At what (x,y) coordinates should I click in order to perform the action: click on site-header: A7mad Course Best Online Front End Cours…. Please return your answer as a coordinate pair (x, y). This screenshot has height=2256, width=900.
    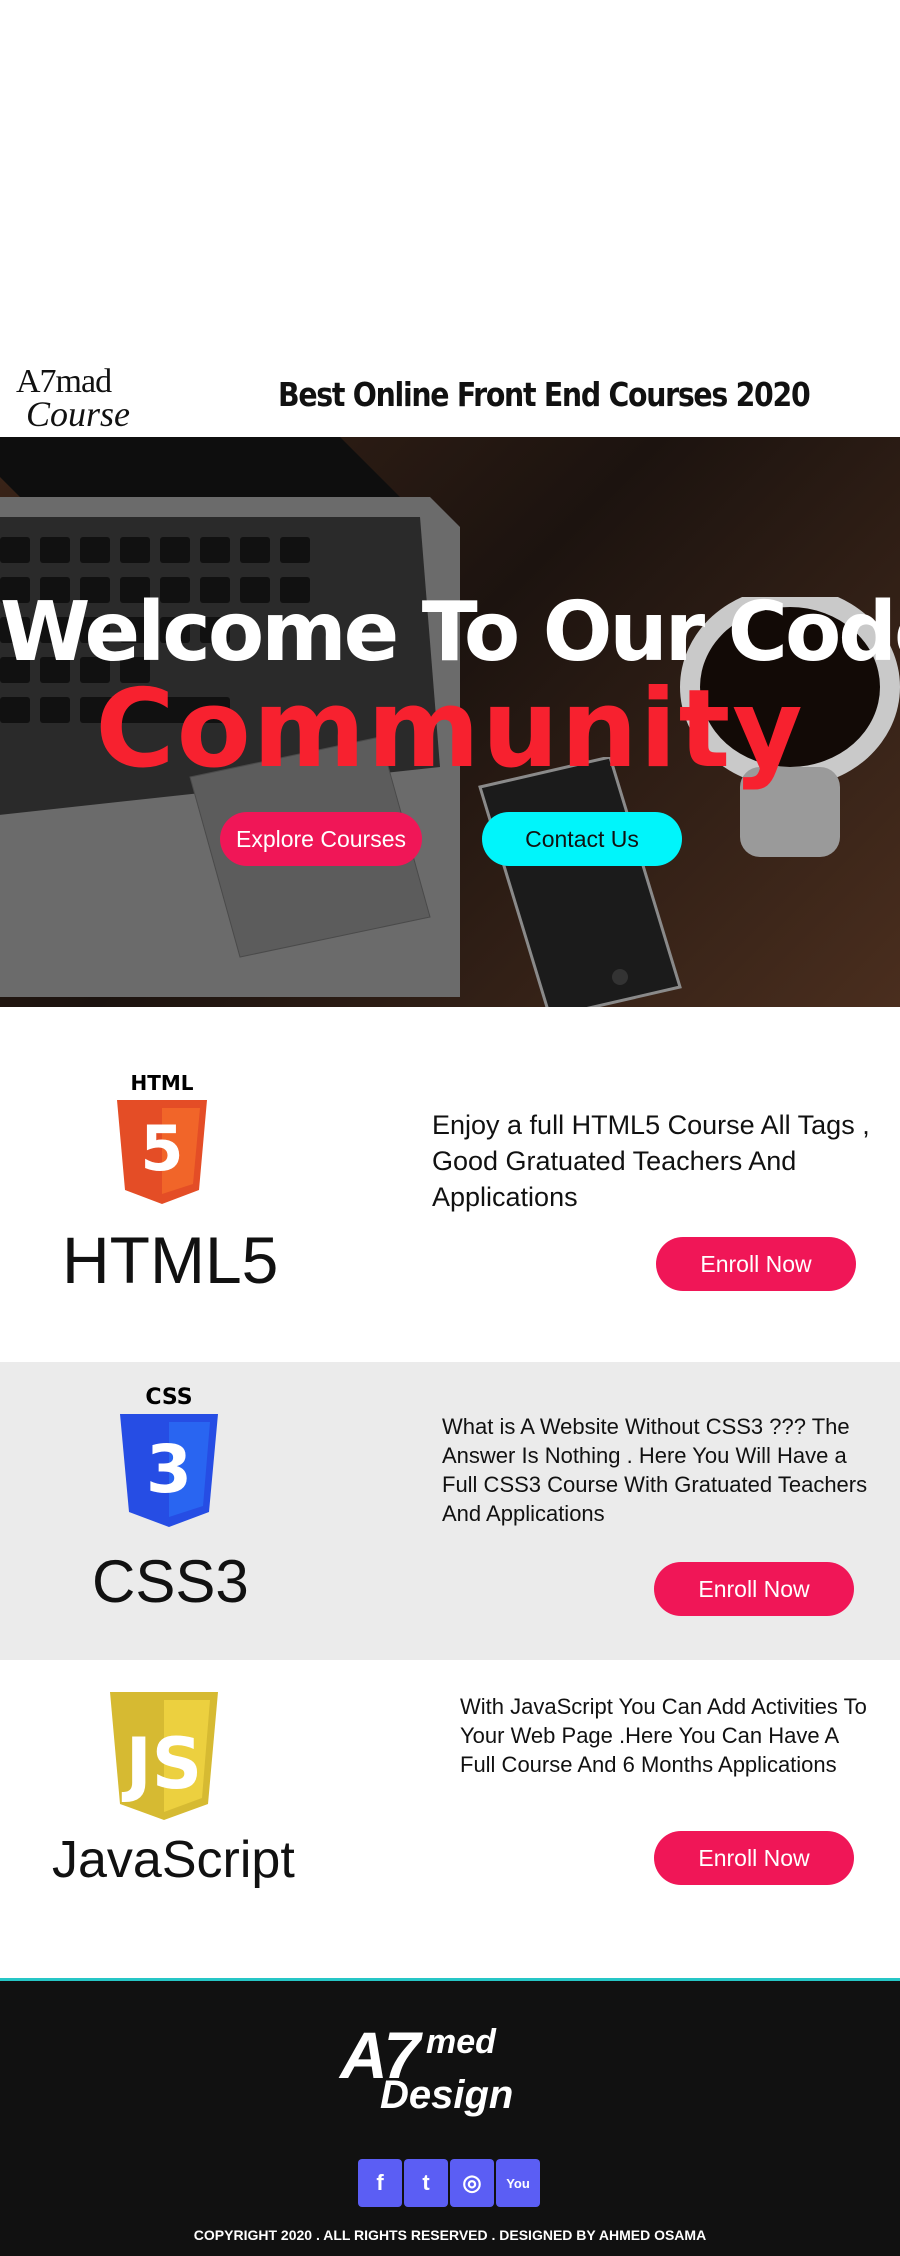
    Looking at the image, I should click on (450, 390).